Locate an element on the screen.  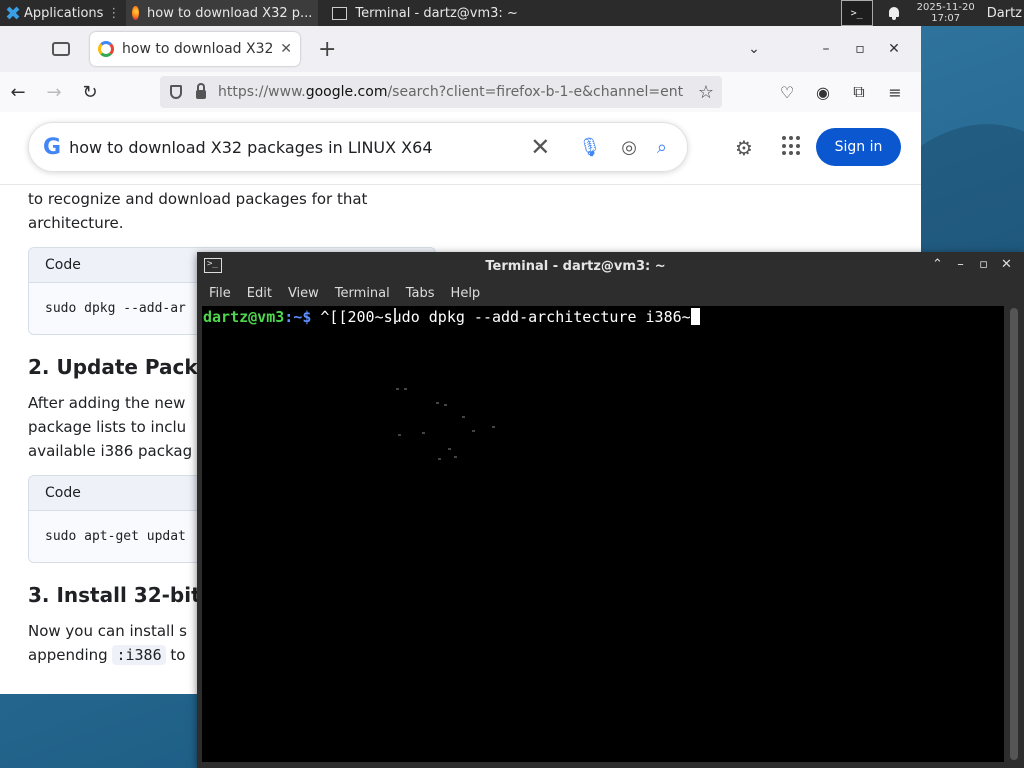
applications-menu: Applications ⋮ is located at coordinates (63, 13).